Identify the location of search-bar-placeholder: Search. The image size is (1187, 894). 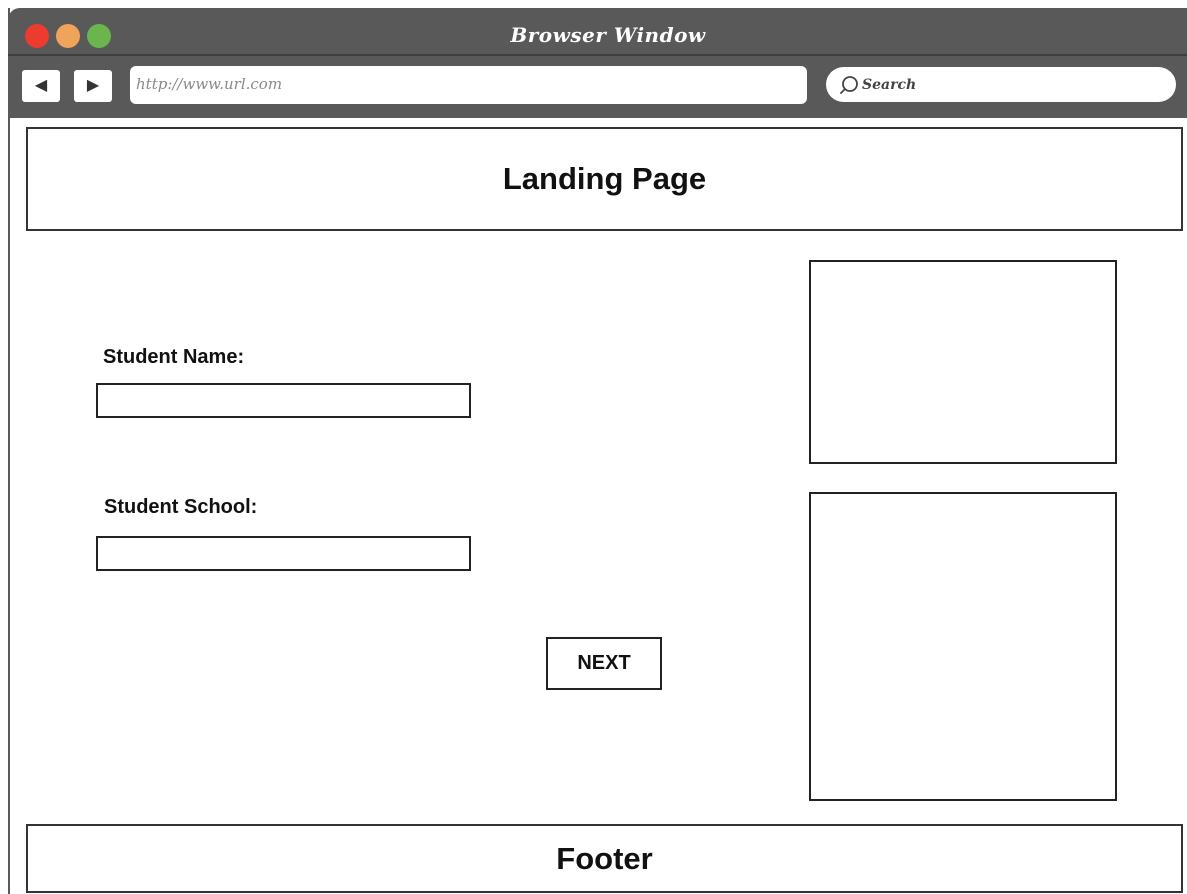
(889, 84).